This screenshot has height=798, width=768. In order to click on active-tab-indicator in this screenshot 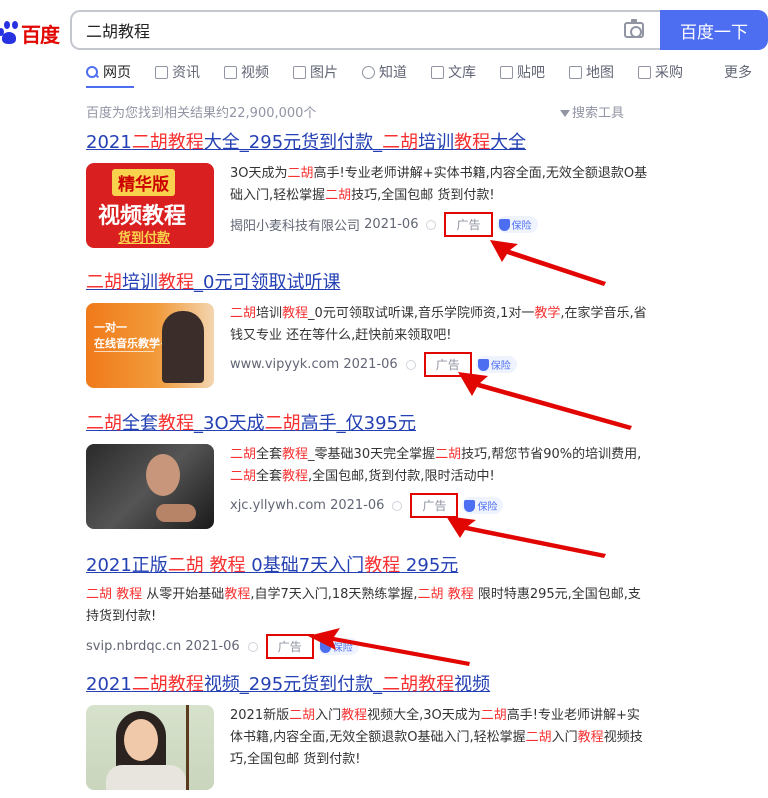, I will do `click(110, 87)`.